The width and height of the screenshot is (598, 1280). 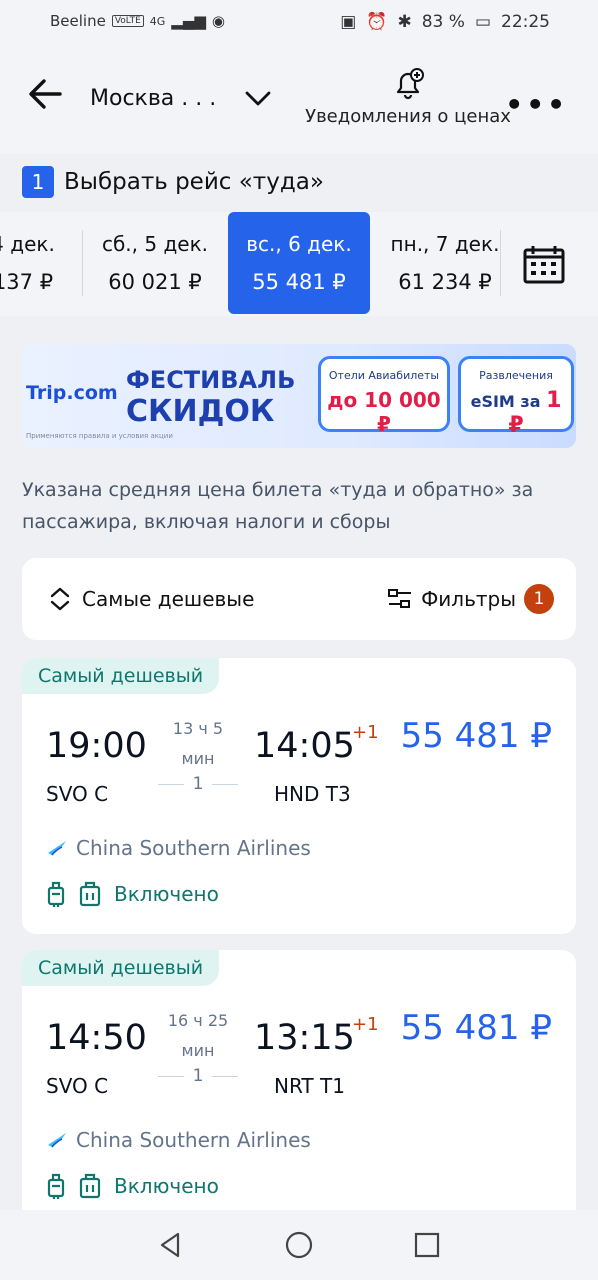 What do you see at coordinates (539, 599) in the screenshot?
I see `filter-count-badge: 1` at bounding box center [539, 599].